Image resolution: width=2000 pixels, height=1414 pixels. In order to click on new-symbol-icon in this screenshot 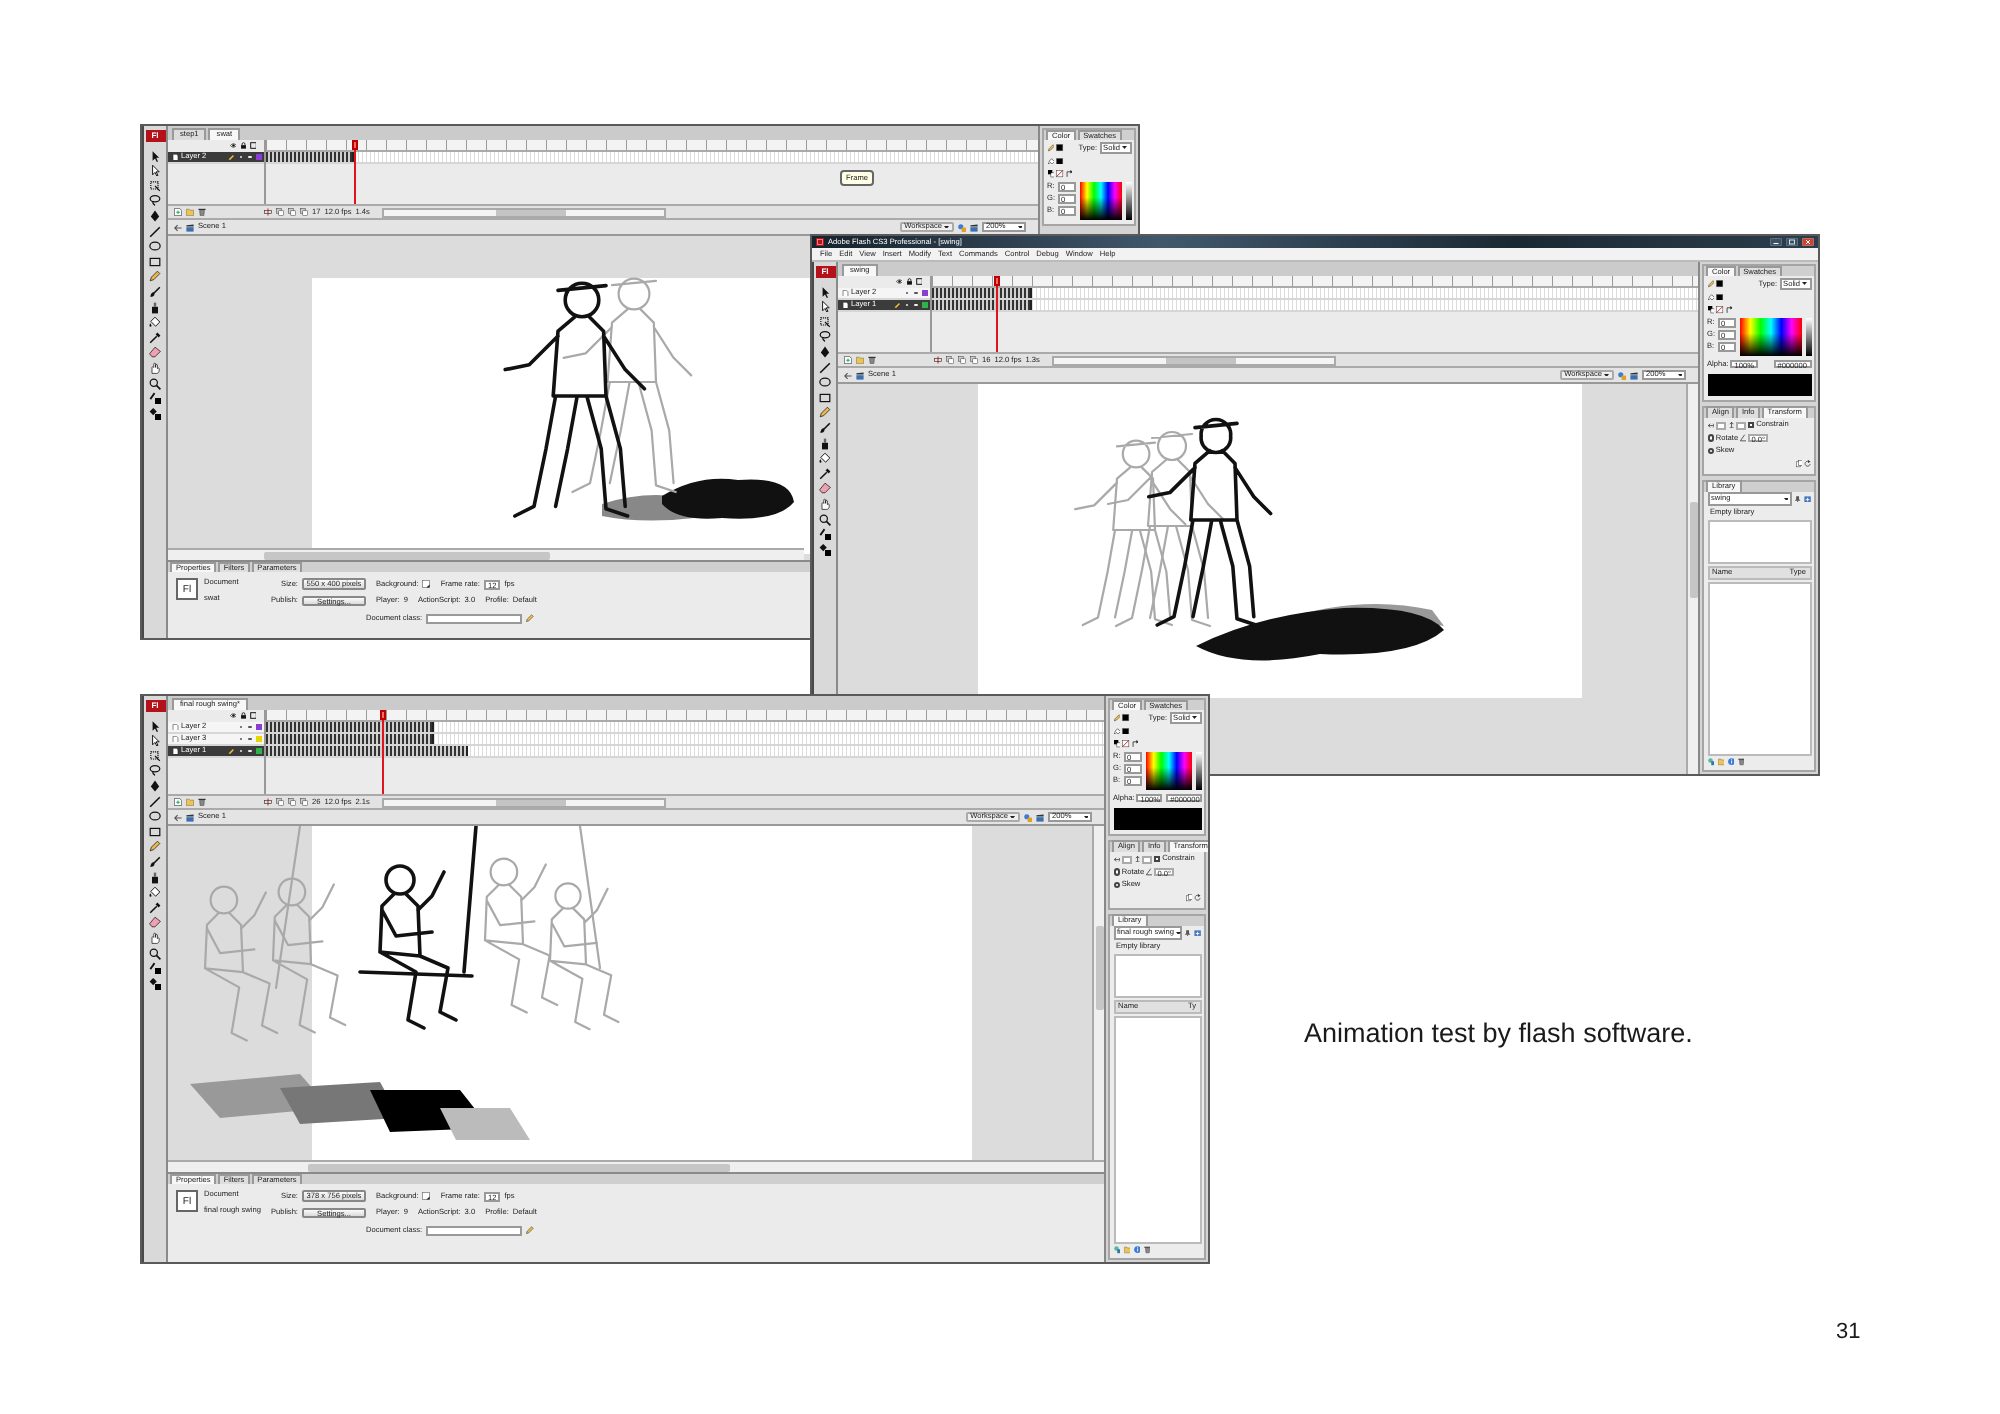, I will do `click(1711, 762)`.